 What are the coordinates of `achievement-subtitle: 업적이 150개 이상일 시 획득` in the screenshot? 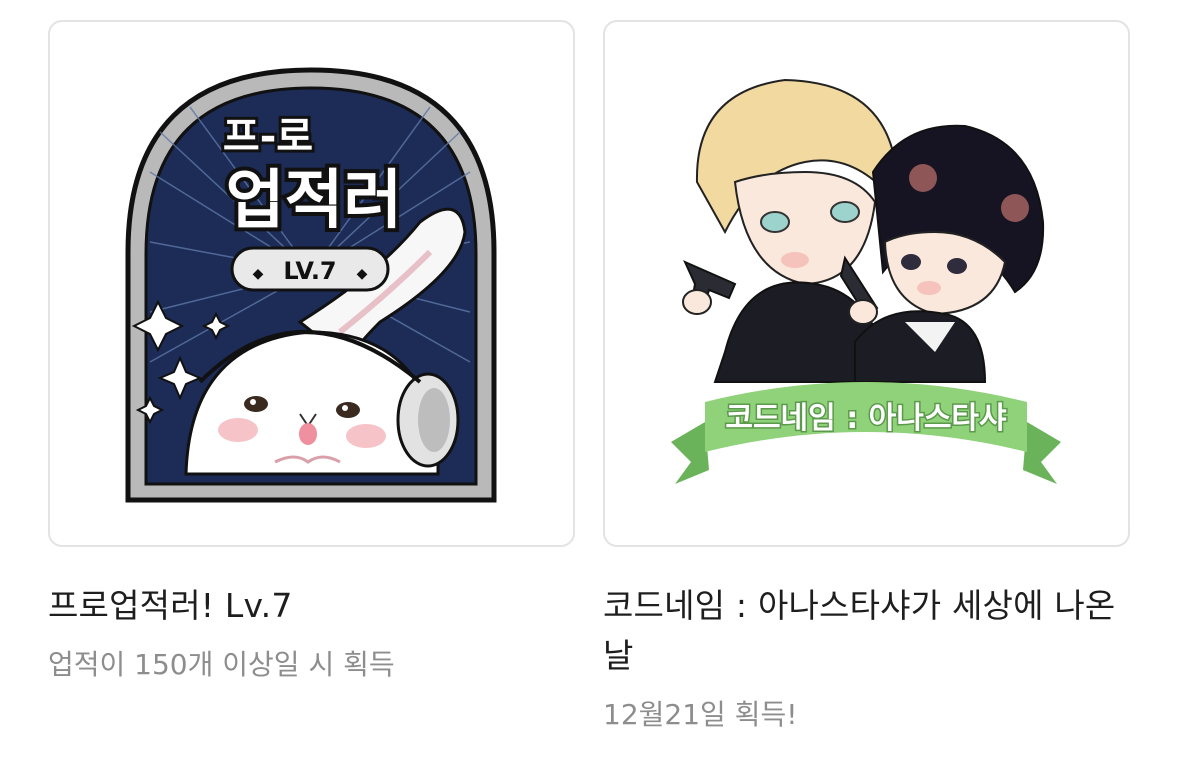 It's located at (221, 664).